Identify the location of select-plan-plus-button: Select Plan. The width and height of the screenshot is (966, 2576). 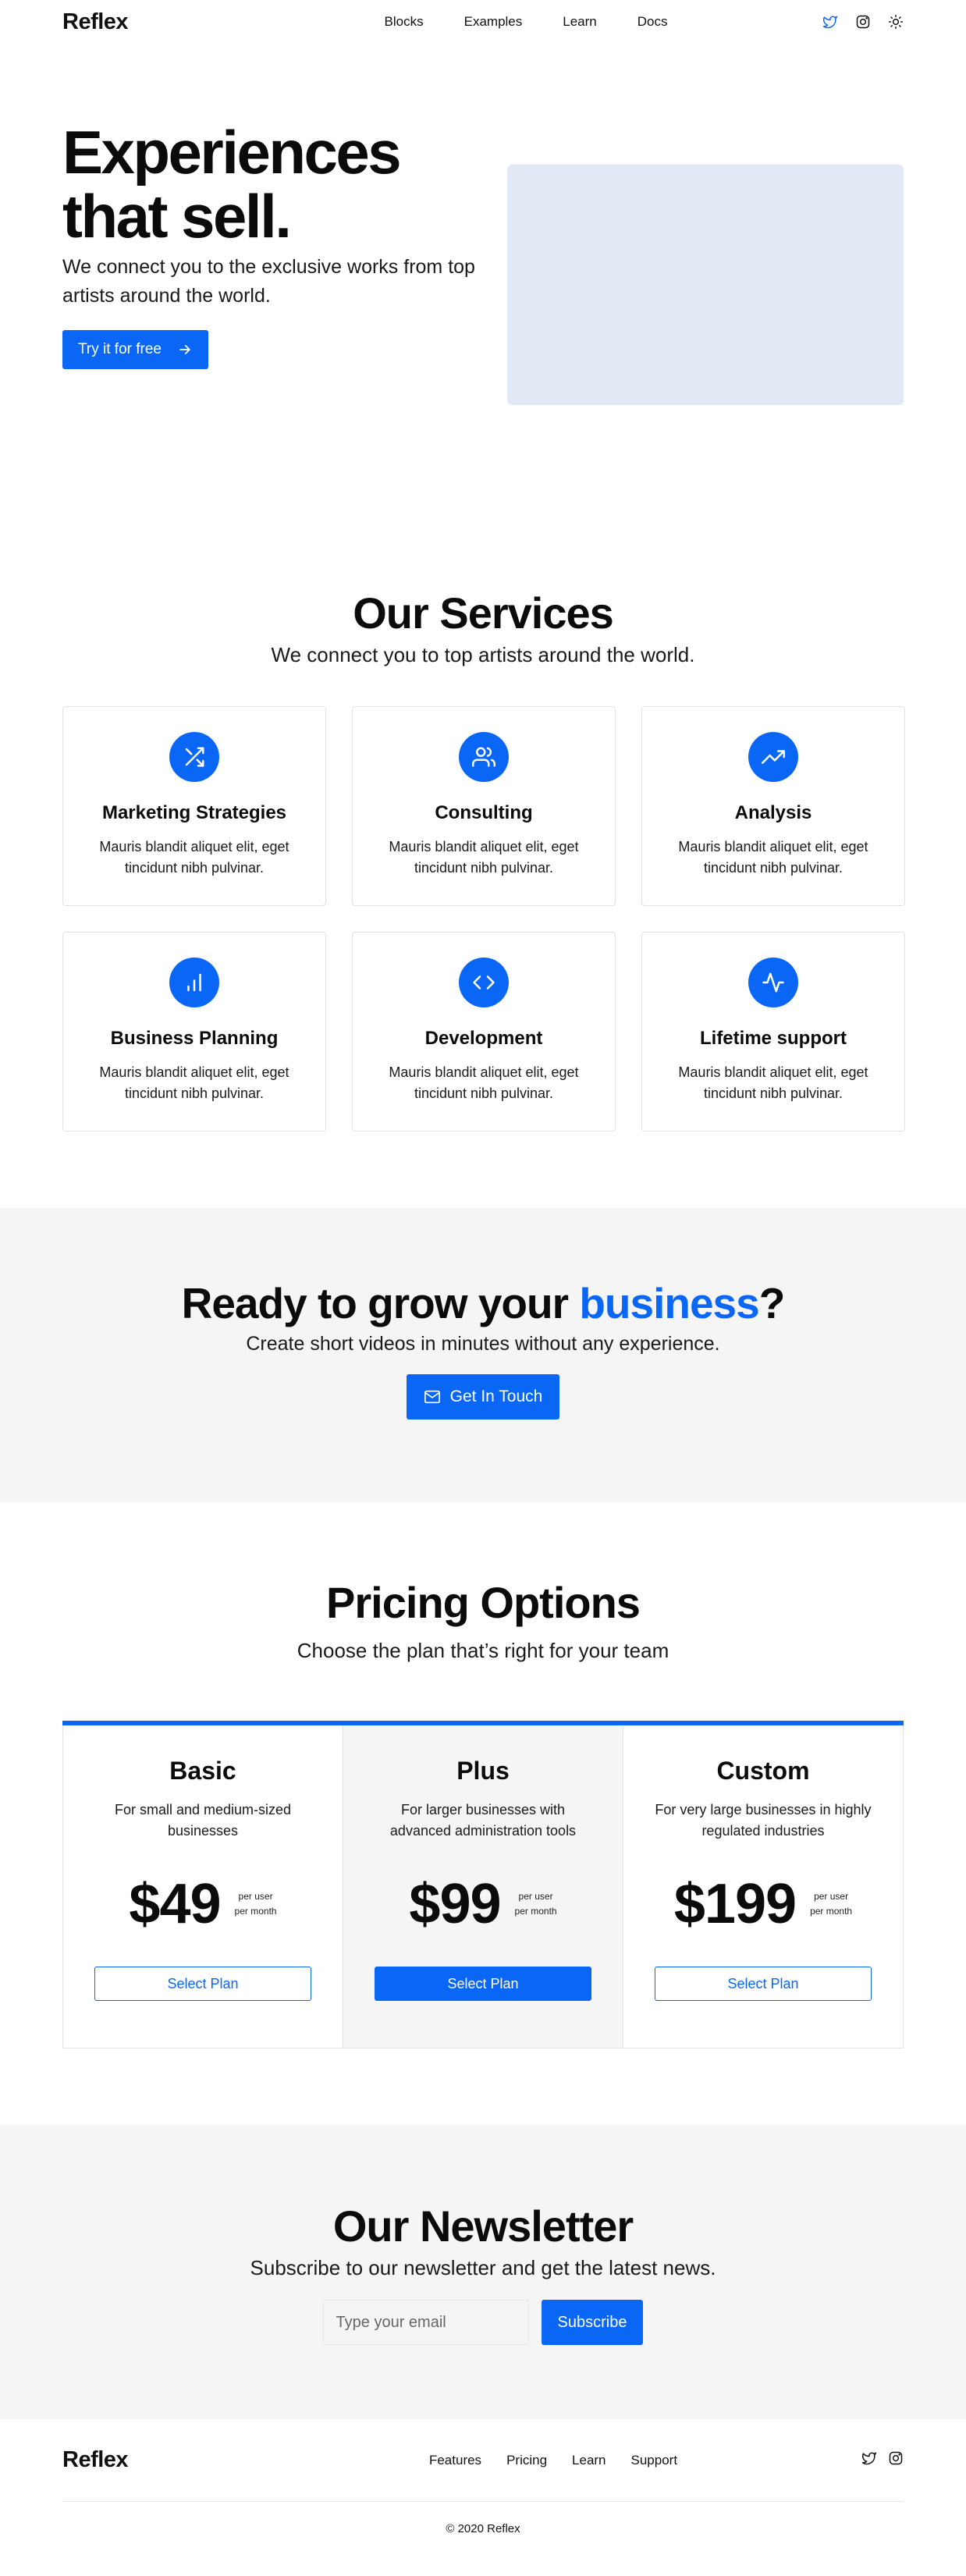
(483, 1984).